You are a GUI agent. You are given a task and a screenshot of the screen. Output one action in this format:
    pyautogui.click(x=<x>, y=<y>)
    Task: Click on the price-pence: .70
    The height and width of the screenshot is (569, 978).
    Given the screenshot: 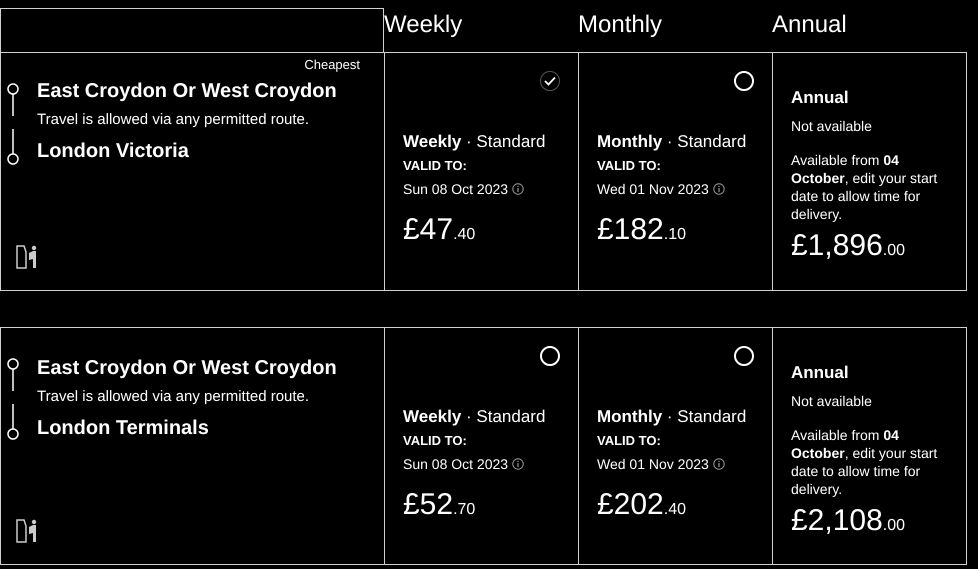 What is the action you would take?
    pyautogui.click(x=464, y=510)
    